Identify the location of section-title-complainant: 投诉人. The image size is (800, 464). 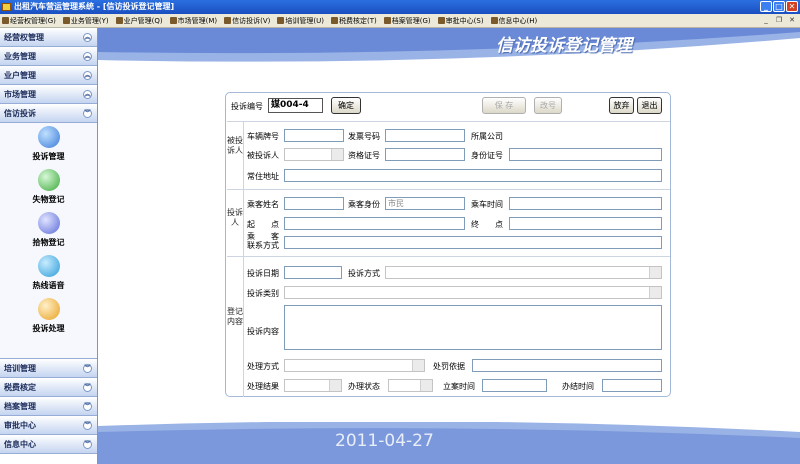
(235, 223).